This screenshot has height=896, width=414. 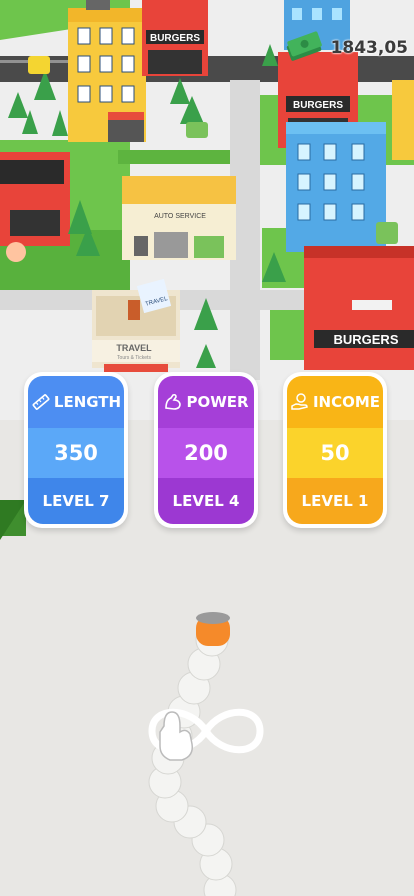 I want to click on upgrade-header-income: INCOME, so click(x=335, y=402).